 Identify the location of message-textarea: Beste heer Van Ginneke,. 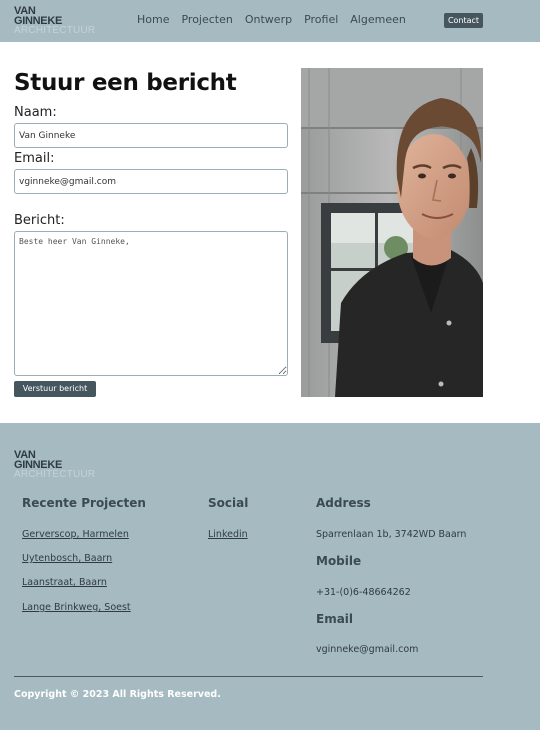
(151, 303).